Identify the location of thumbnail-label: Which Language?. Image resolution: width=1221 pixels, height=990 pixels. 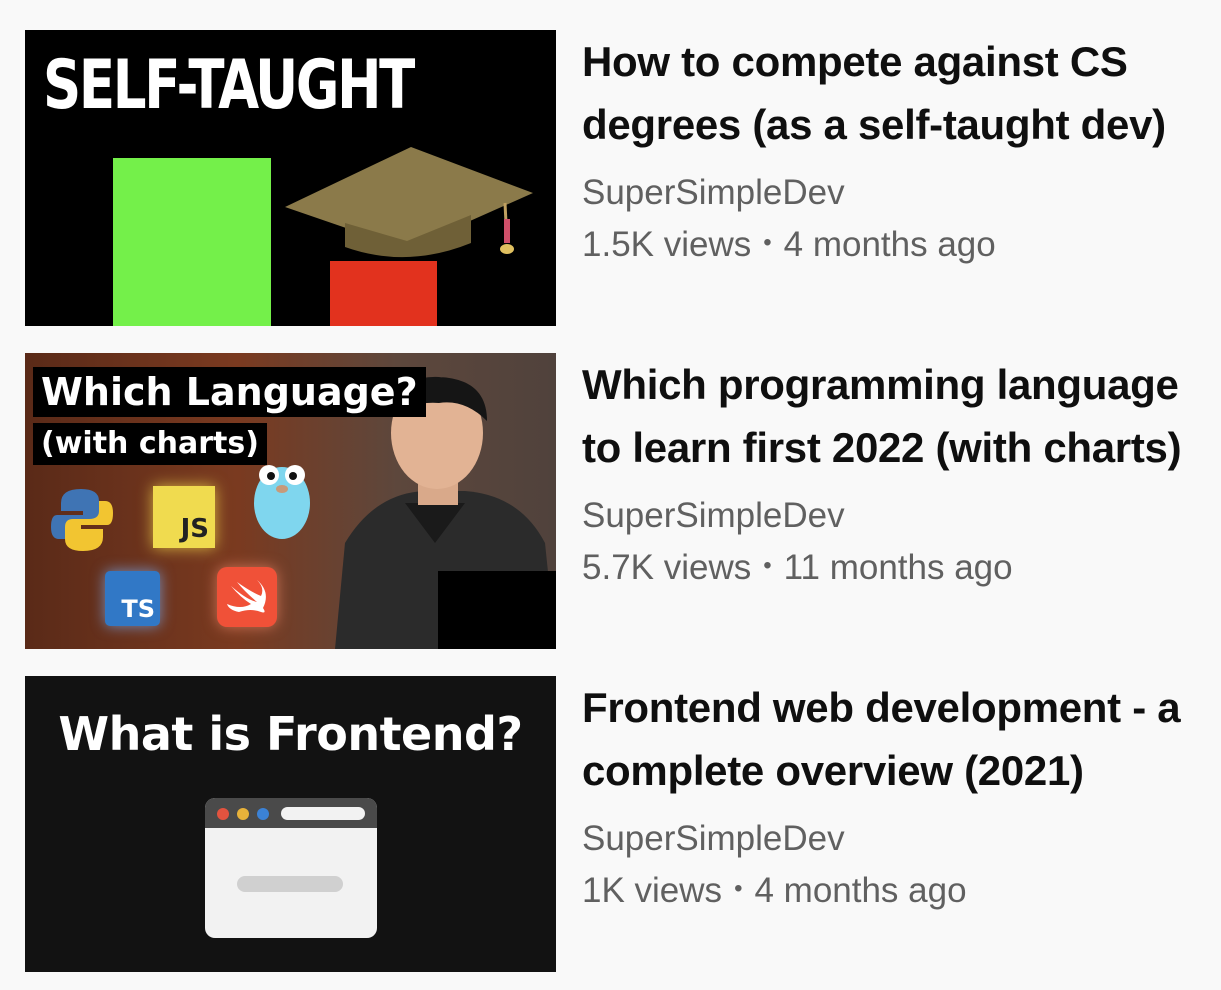
(229, 392).